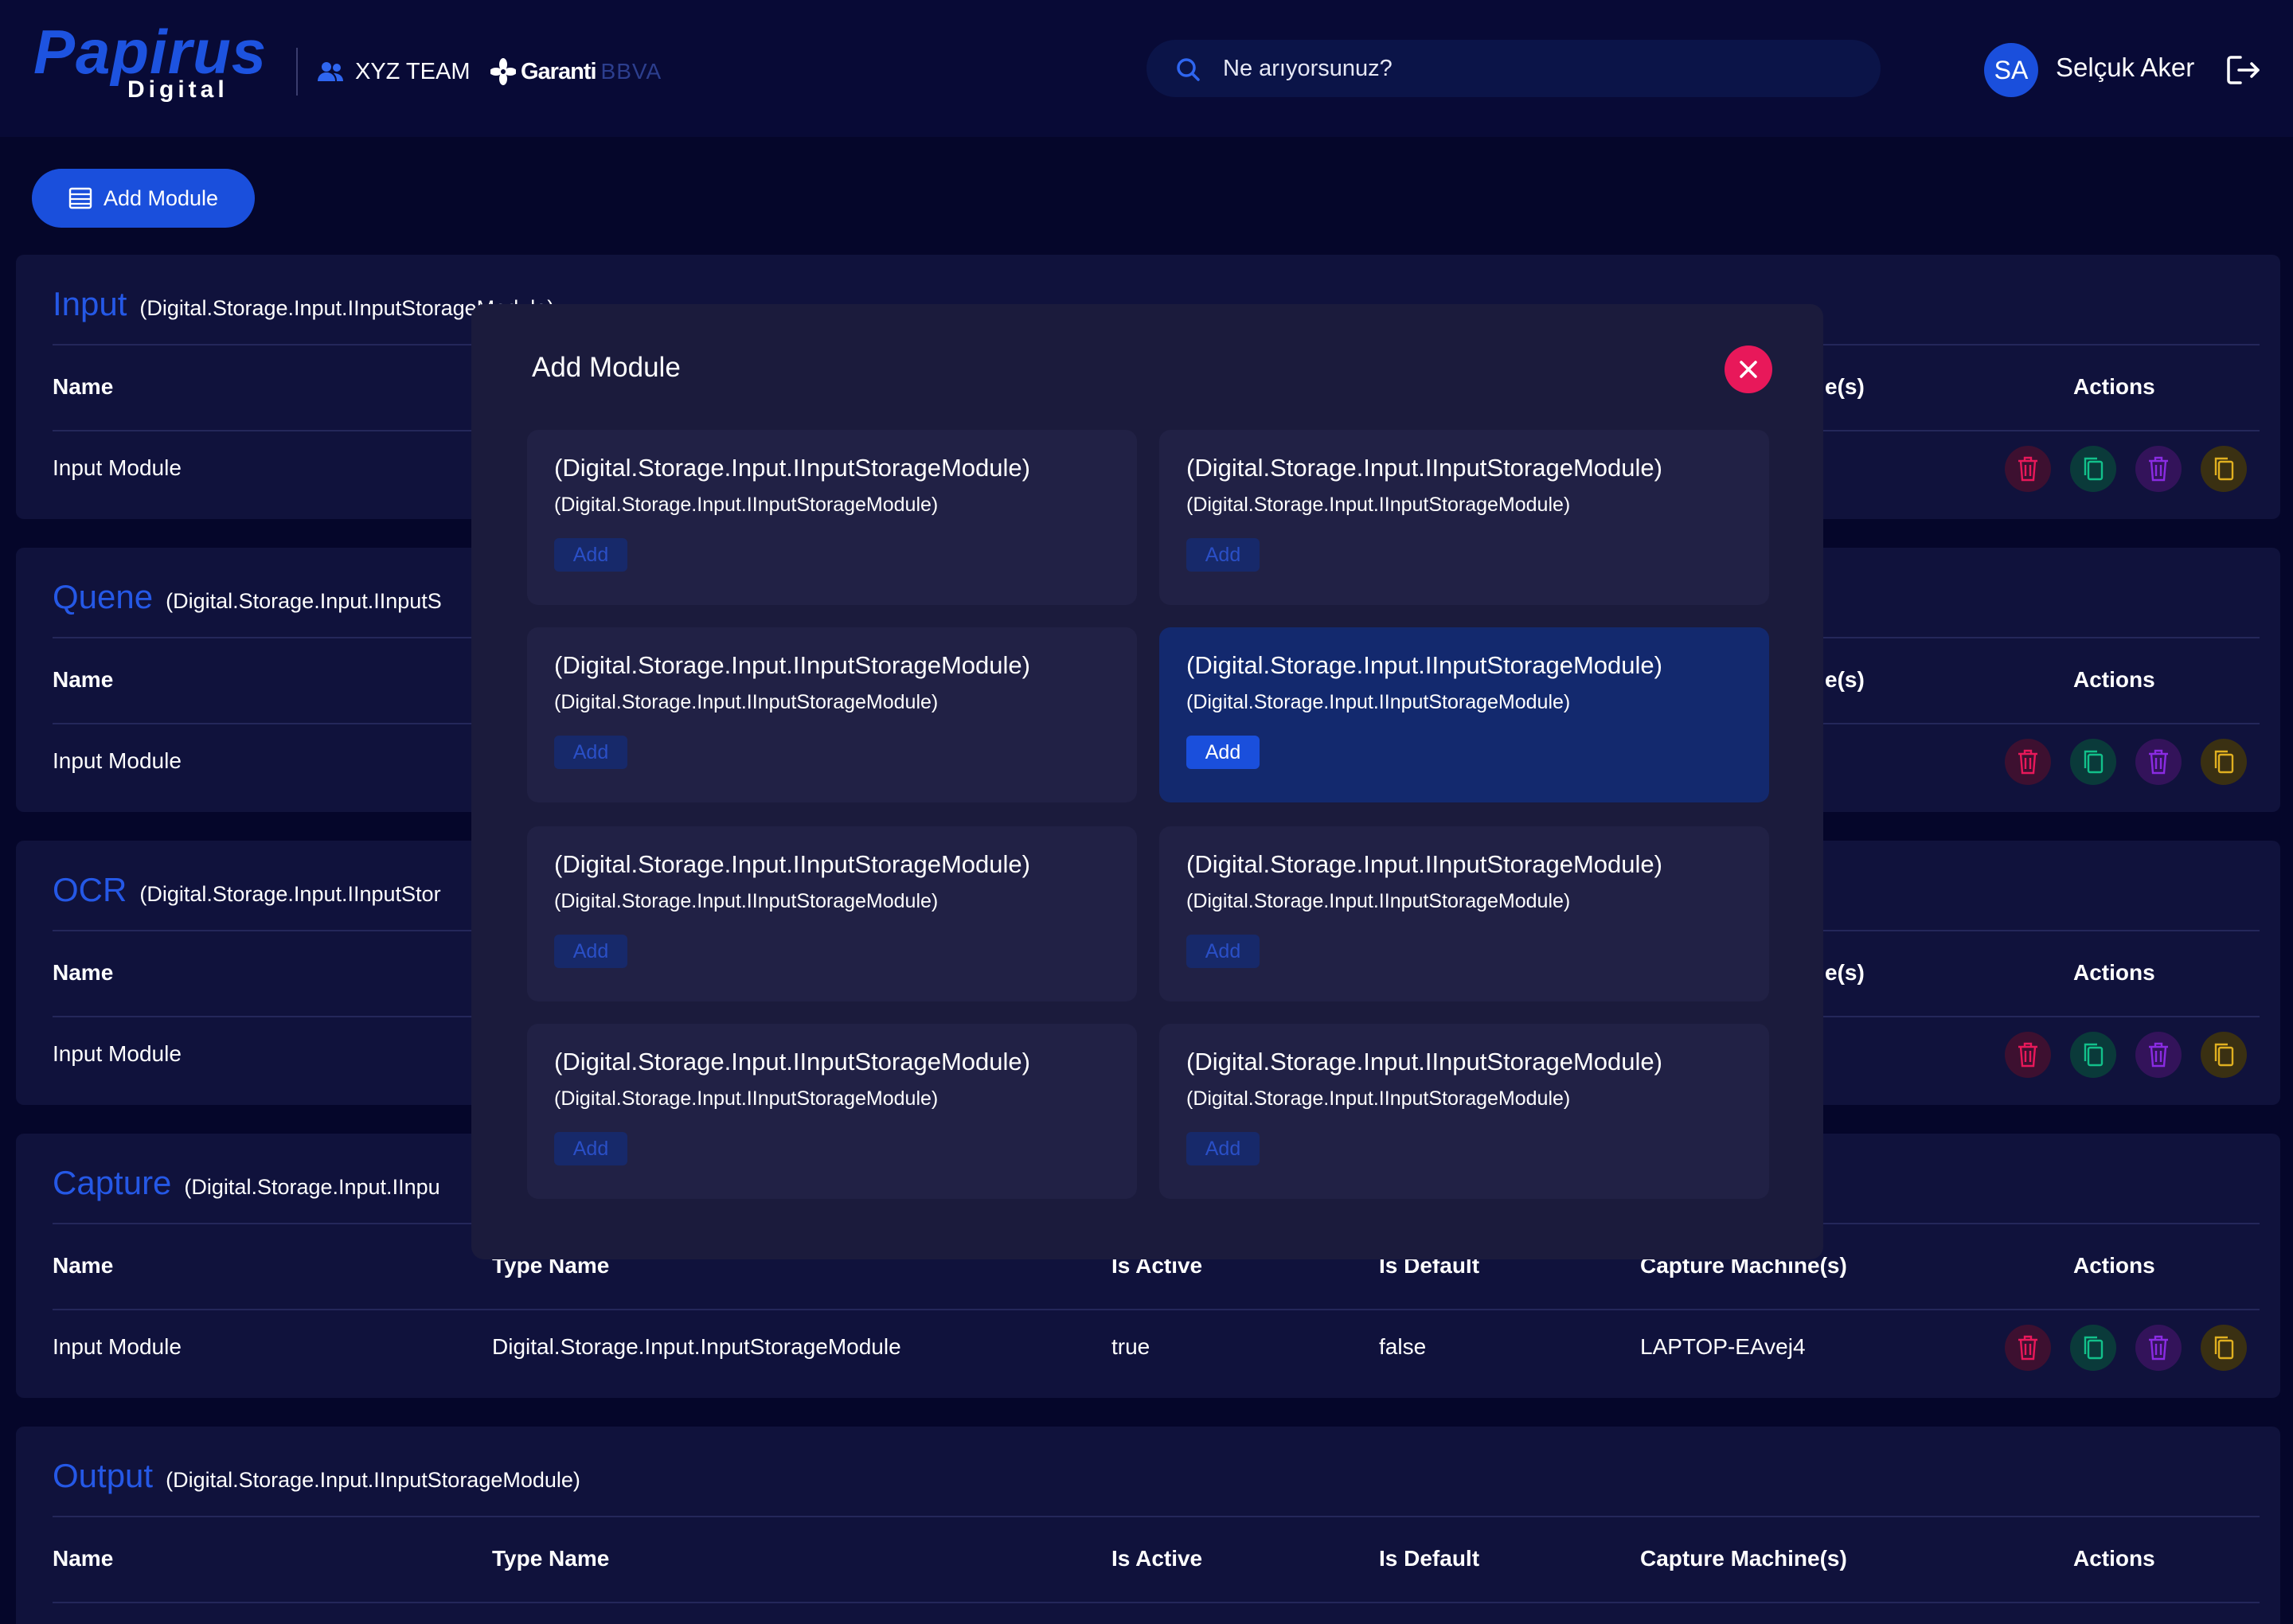 The image size is (2293, 1624). I want to click on section-type: (Digital.Storage.Input.IInputS, so click(304, 601).